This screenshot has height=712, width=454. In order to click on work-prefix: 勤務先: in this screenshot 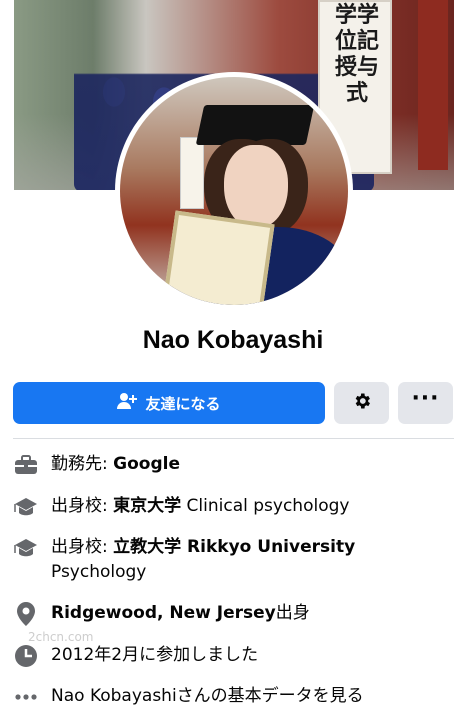, I will do `click(82, 464)`.